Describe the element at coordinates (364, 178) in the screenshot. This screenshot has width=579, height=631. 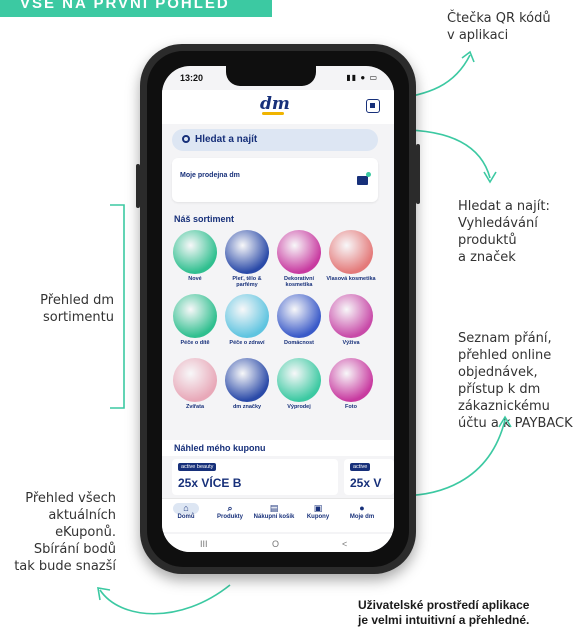
I see `store-icon` at that location.